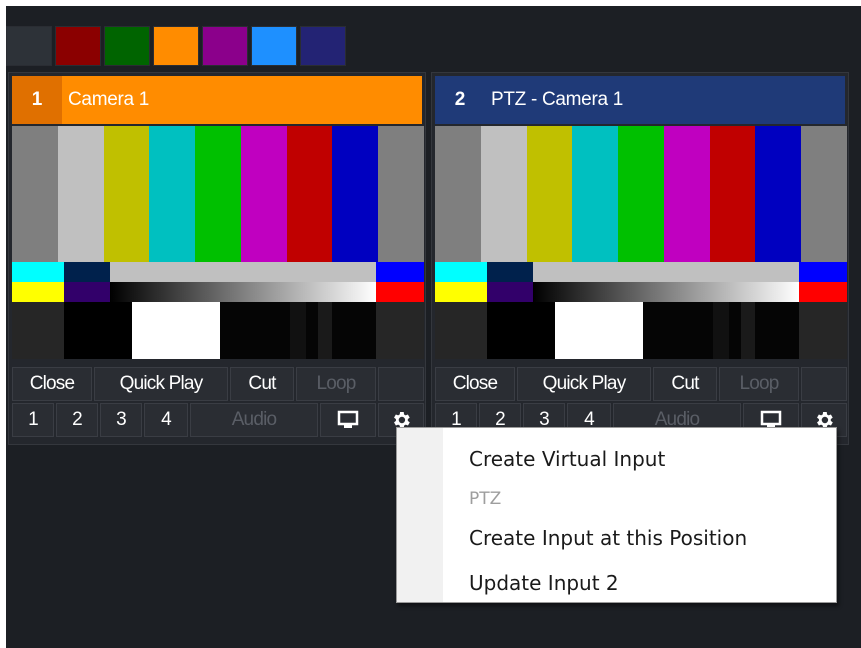 The width and height of the screenshot is (861, 648). Describe the element at coordinates (544, 583) in the screenshot. I see `menu-item-update-input: Update Input 2` at that location.